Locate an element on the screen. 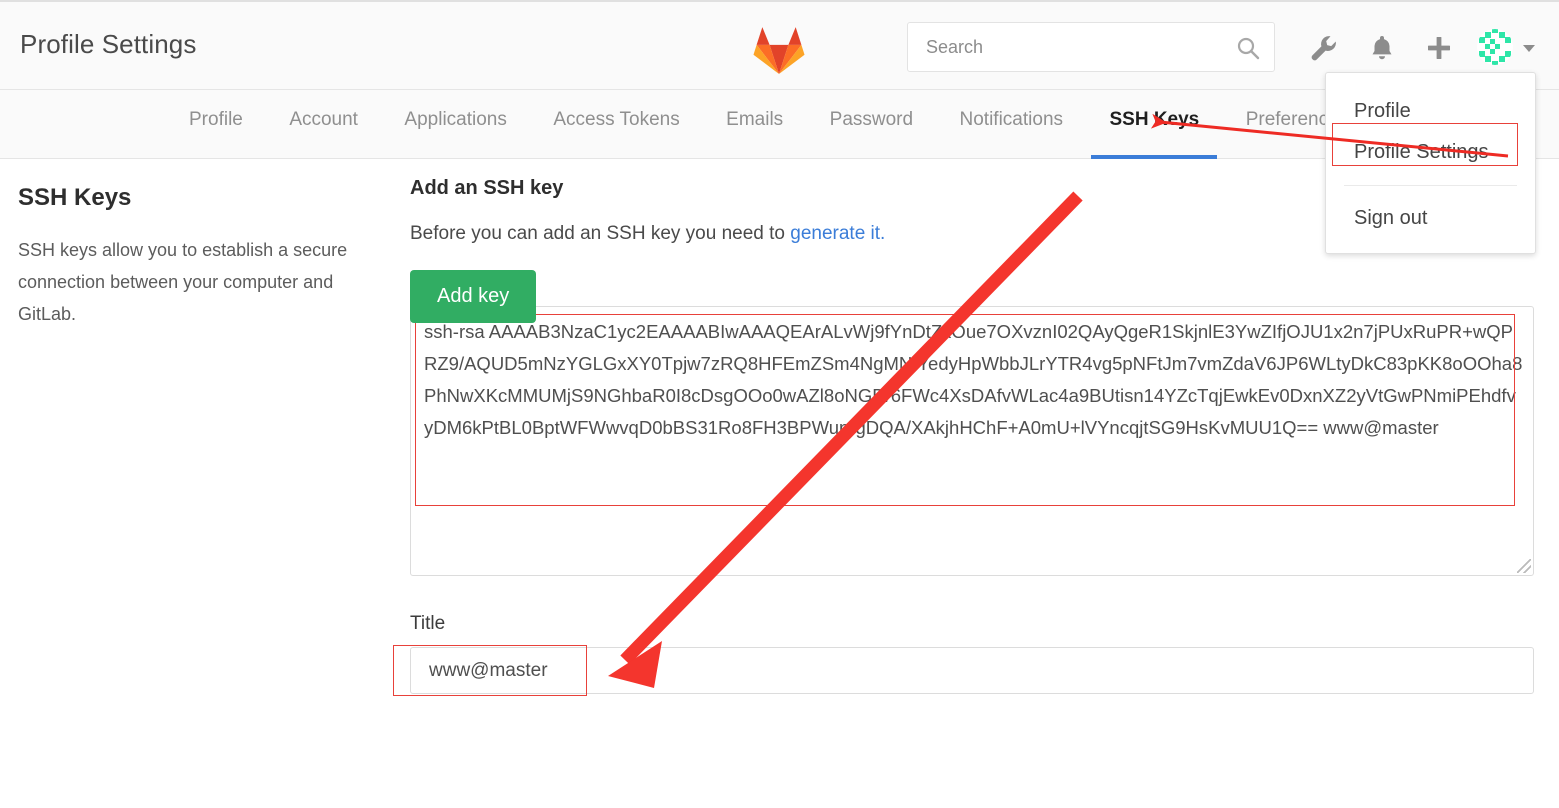  tab-profile: Profile is located at coordinates (216, 124).